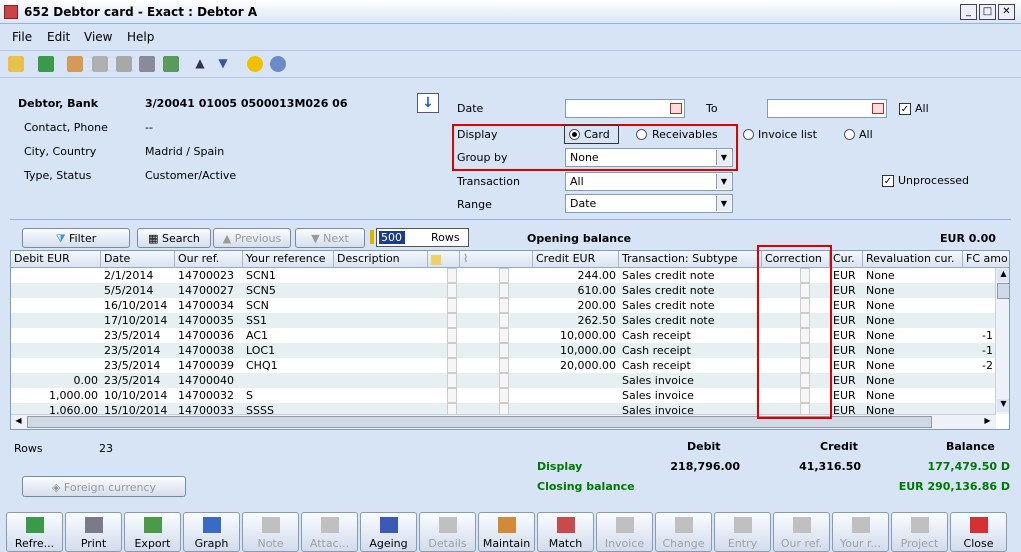 This screenshot has height=552, width=1021. I want to click on details-button: Details, so click(447, 532).